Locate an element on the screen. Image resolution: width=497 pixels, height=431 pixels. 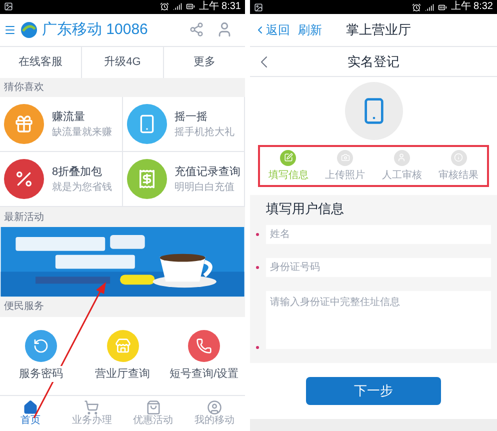
refresh-link: 刷新 is located at coordinates (310, 30).